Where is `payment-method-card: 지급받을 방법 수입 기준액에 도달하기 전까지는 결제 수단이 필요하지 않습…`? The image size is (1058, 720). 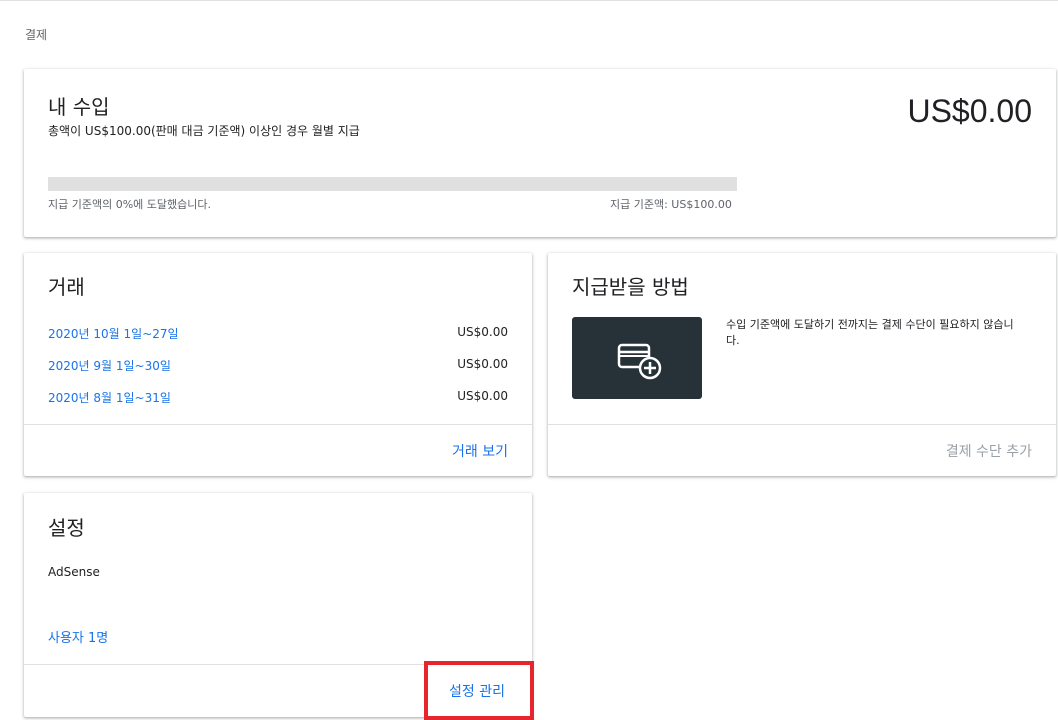
payment-method-card: 지급받을 방법 수입 기준액에 도달하기 전까지는 결제 수단이 필요하지 않습… is located at coordinates (802, 364).